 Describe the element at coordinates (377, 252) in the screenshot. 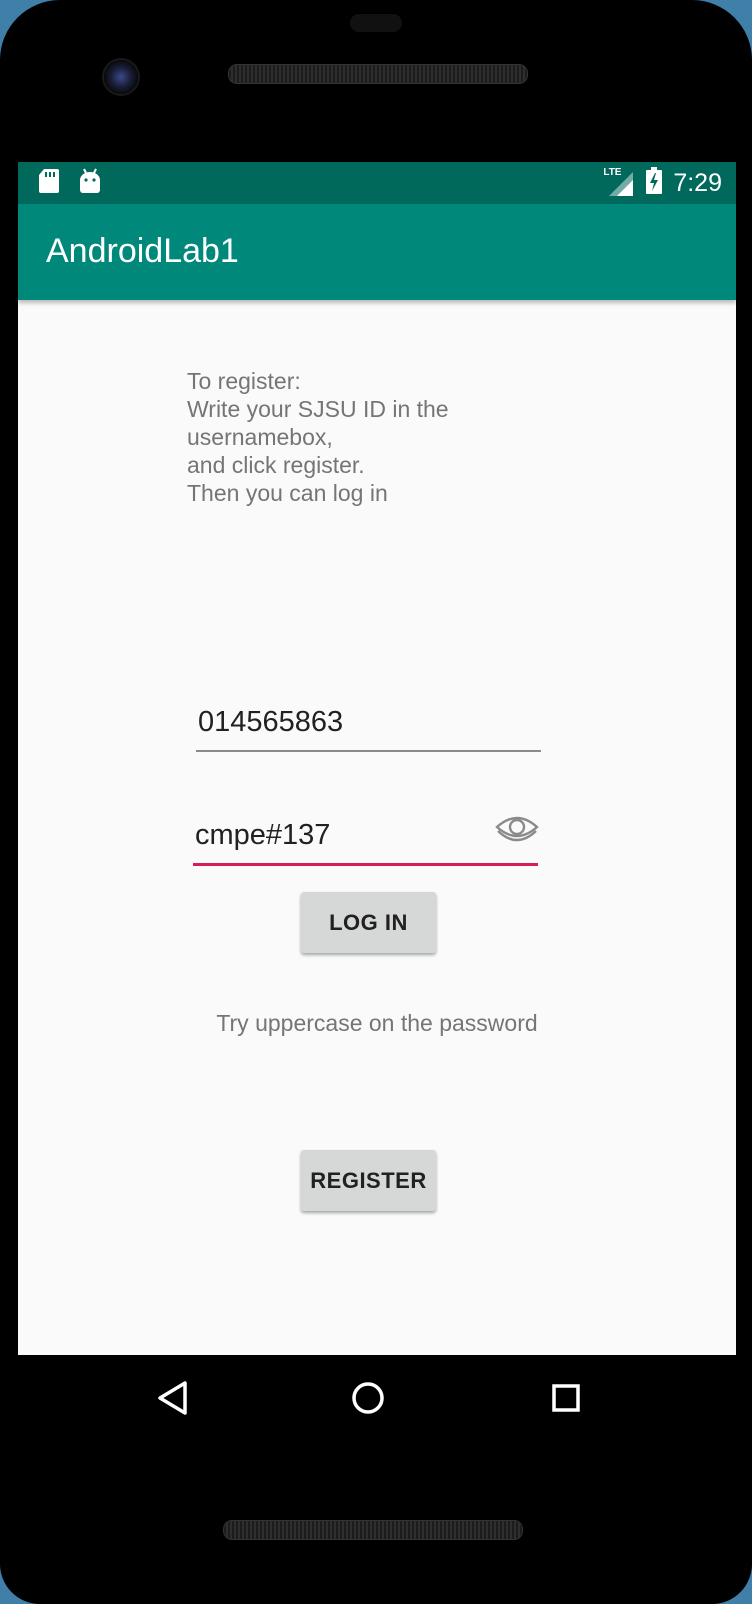

I see `app-bar: AndroidLab1` at that location.